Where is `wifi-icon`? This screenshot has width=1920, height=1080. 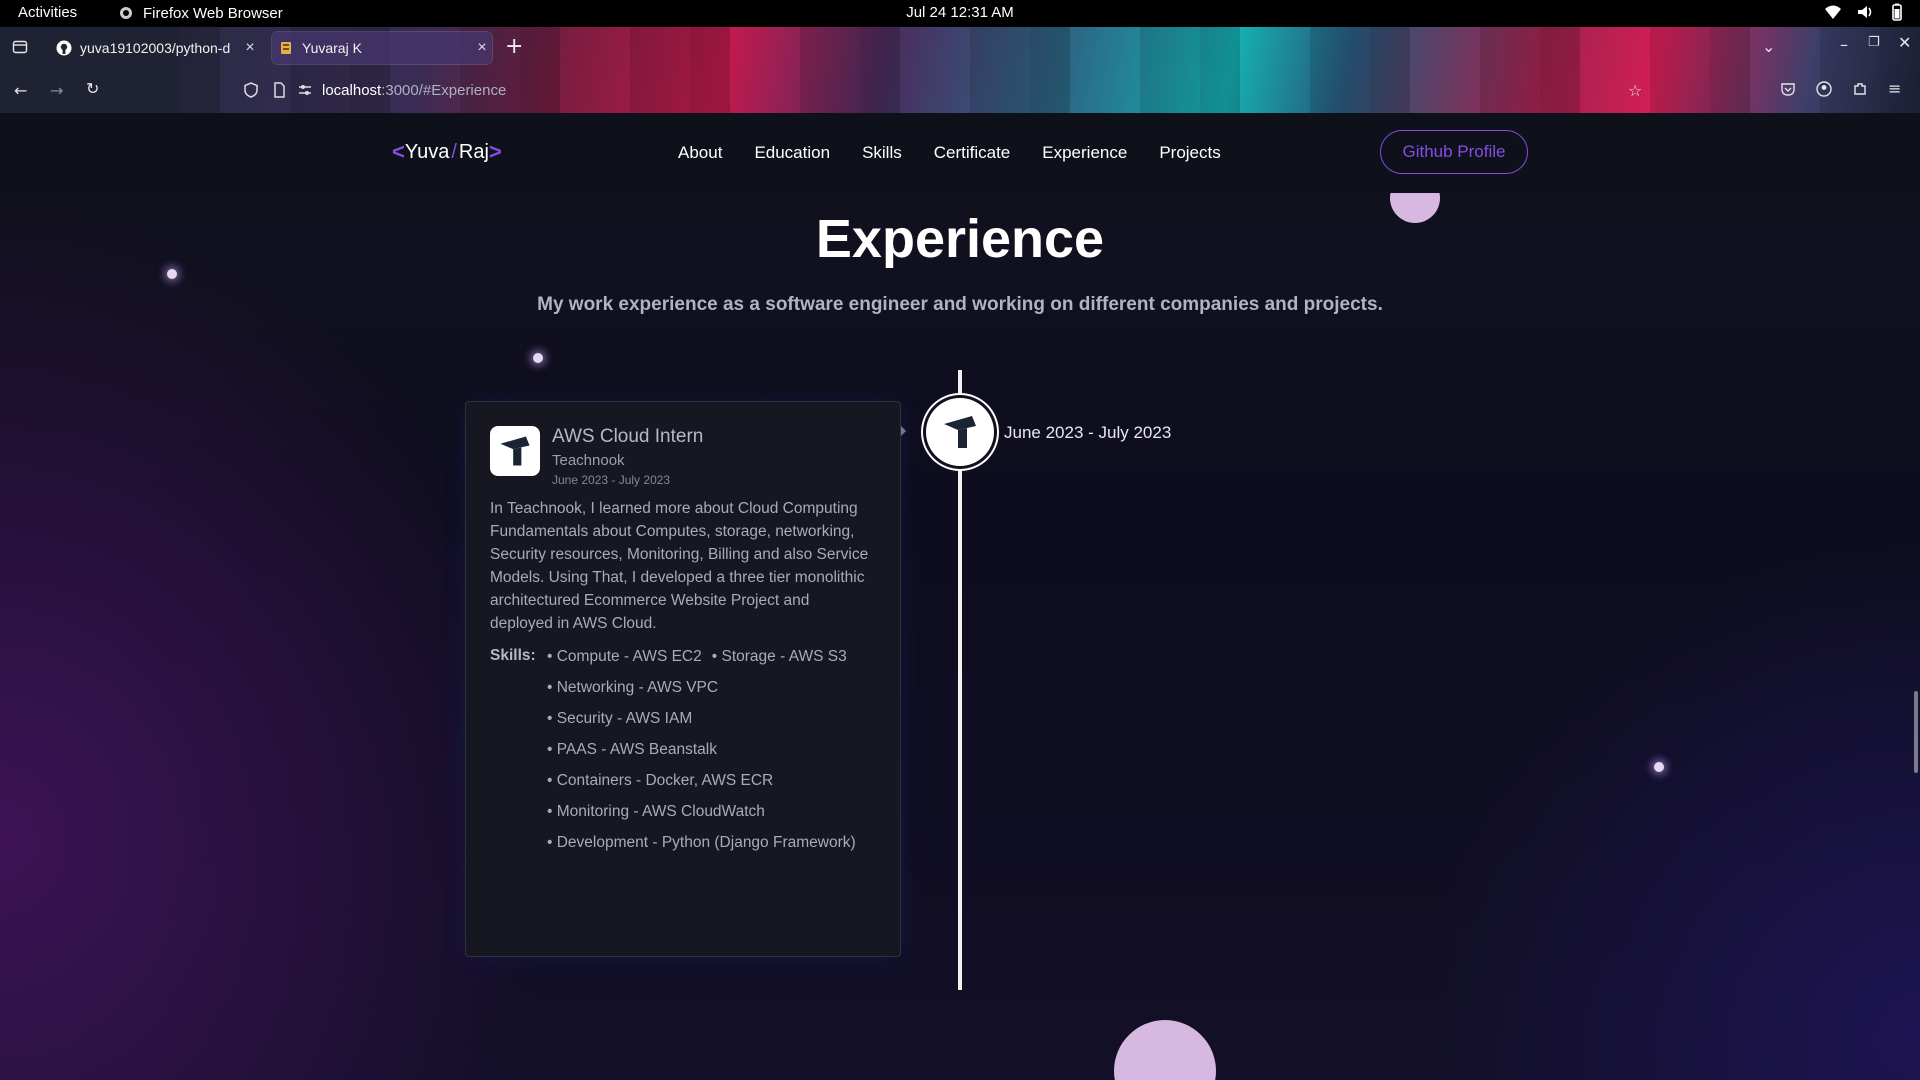
wifi-icon is located at coordinates (1833, 12).